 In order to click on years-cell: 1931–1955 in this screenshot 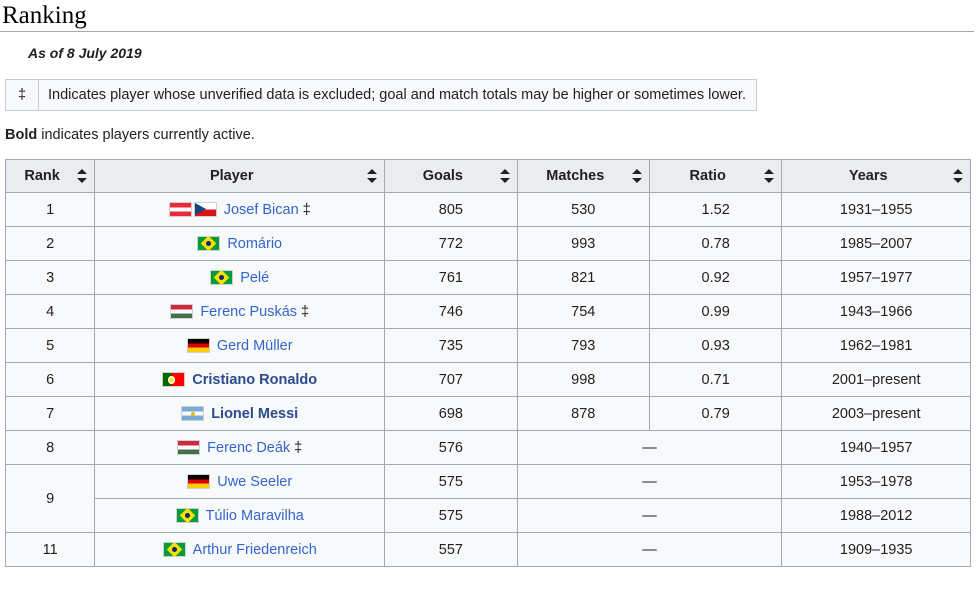, I will do `click(876, 210)`.